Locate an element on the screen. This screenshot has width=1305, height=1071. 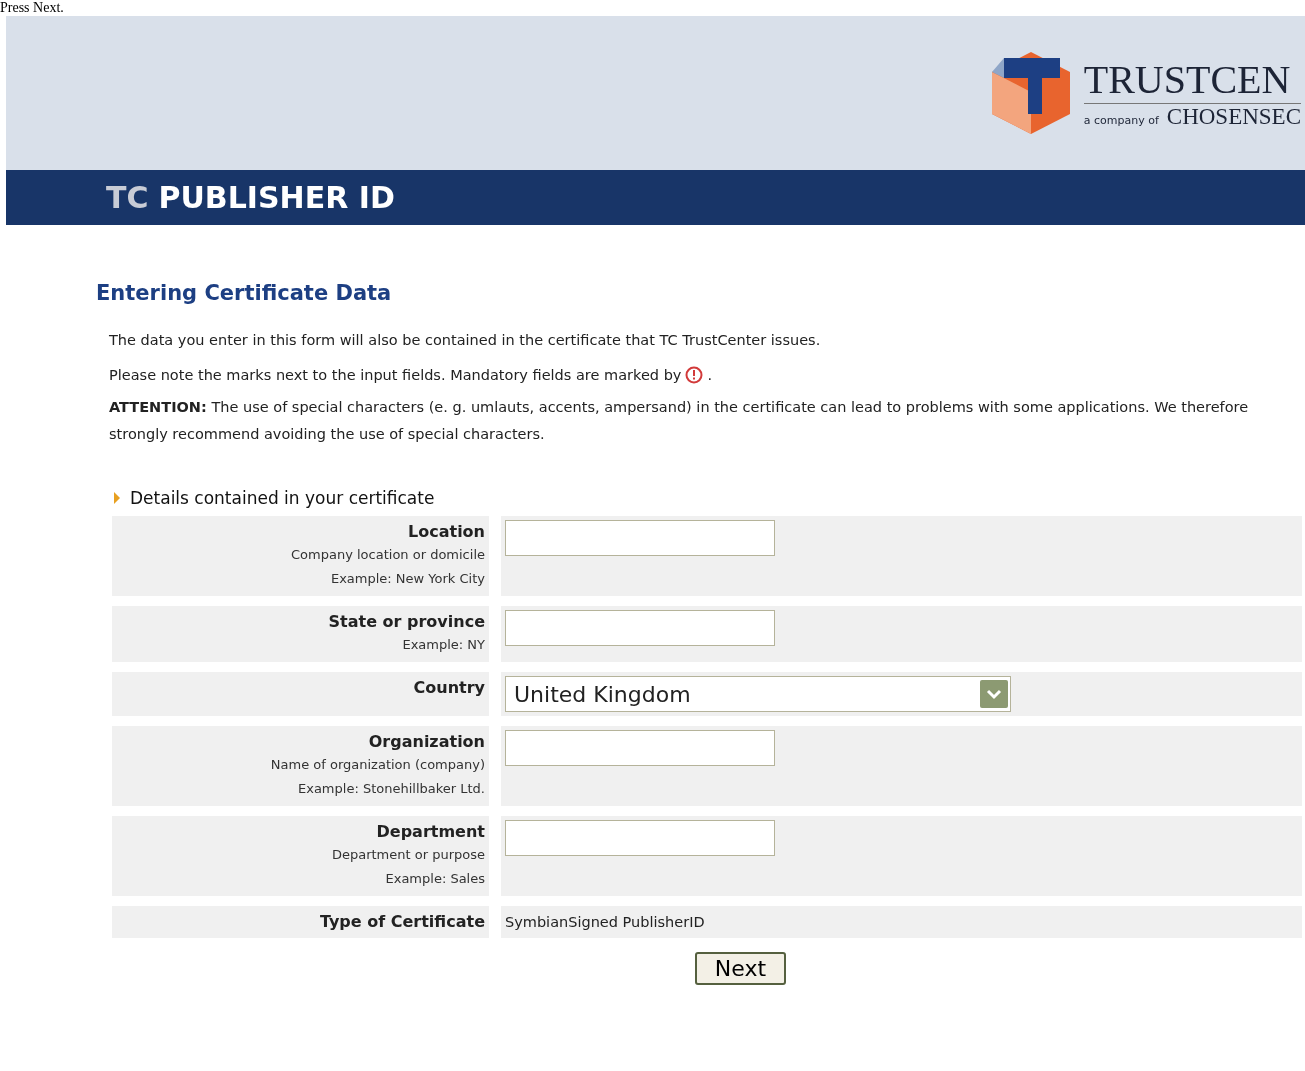
next-button: Next is located at coordinates (740, 968).